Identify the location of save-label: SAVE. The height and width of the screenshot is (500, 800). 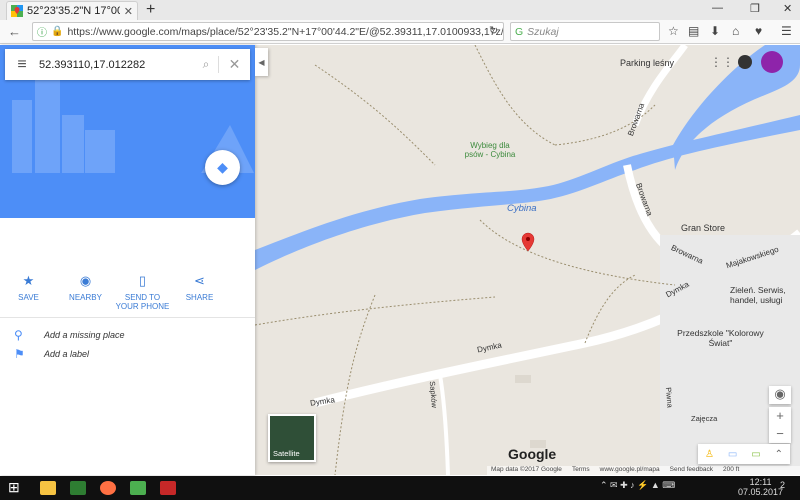
(28, 297).